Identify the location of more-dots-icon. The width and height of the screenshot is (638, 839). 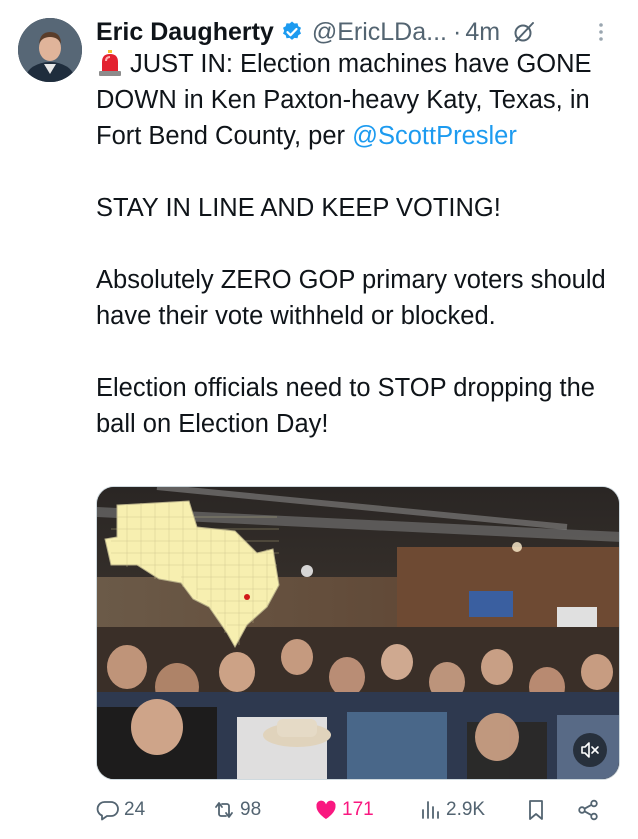
(601, 32).